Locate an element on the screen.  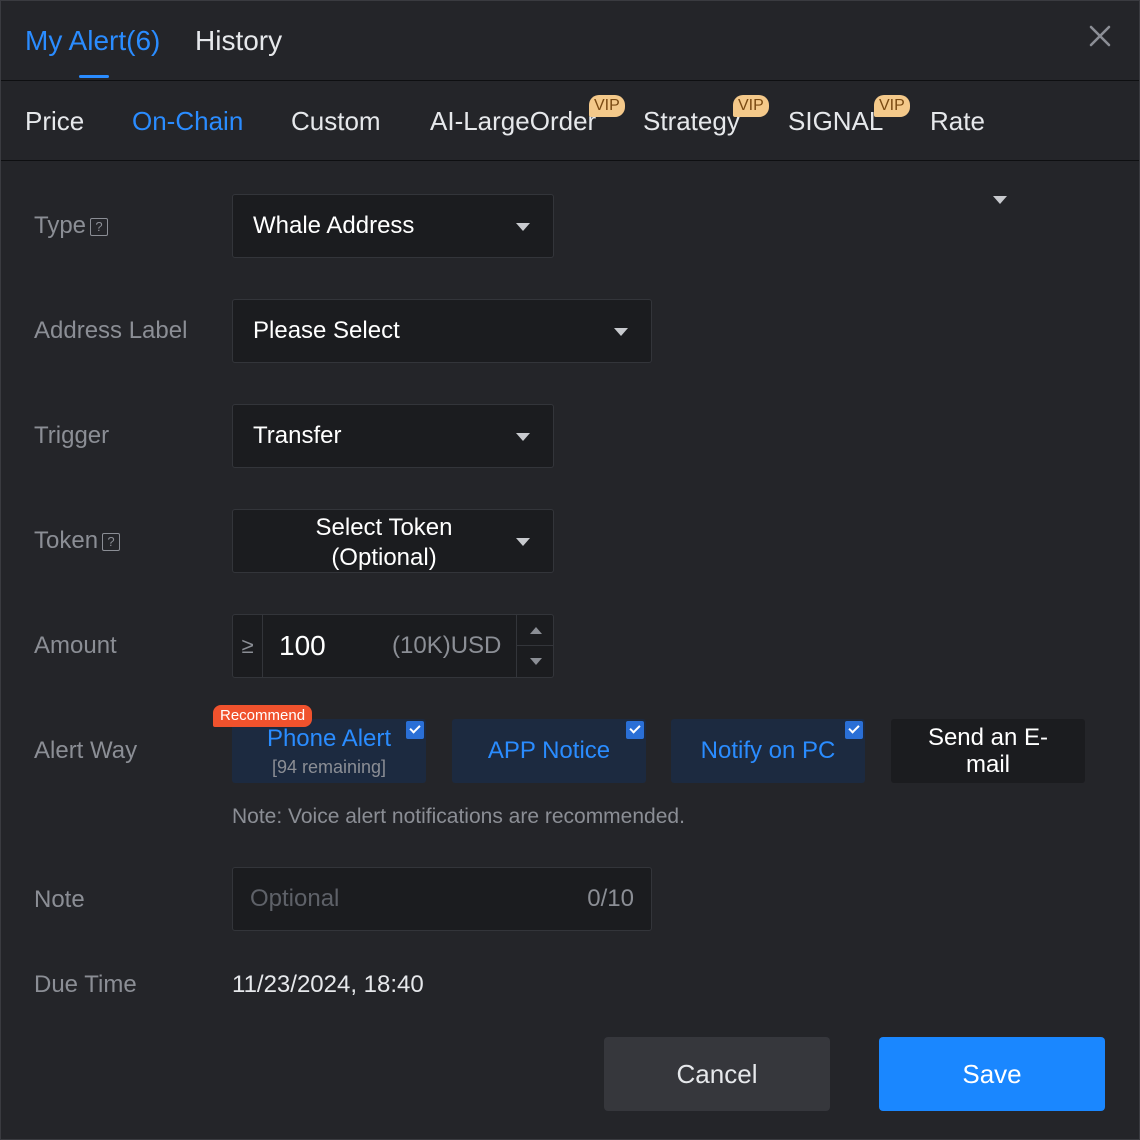
trigger-label: Trigger is located at coordinates (72, 435).